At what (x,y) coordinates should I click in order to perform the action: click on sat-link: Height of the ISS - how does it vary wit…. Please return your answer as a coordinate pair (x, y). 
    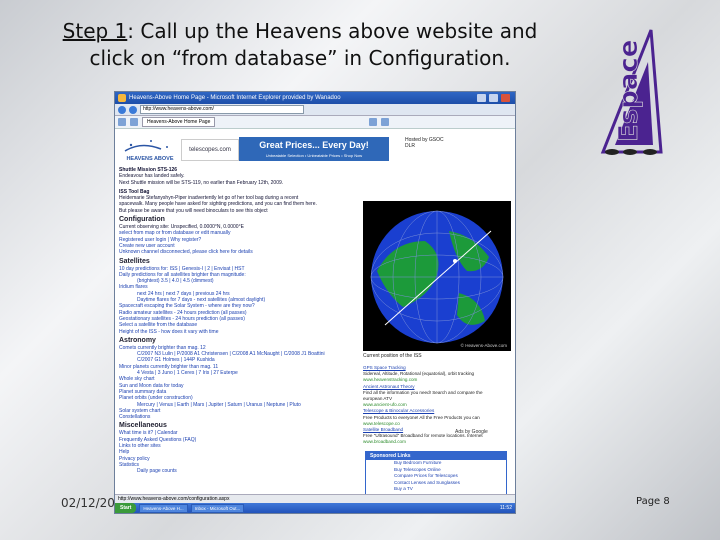
    Looking at the image, I should click on (239, 332).